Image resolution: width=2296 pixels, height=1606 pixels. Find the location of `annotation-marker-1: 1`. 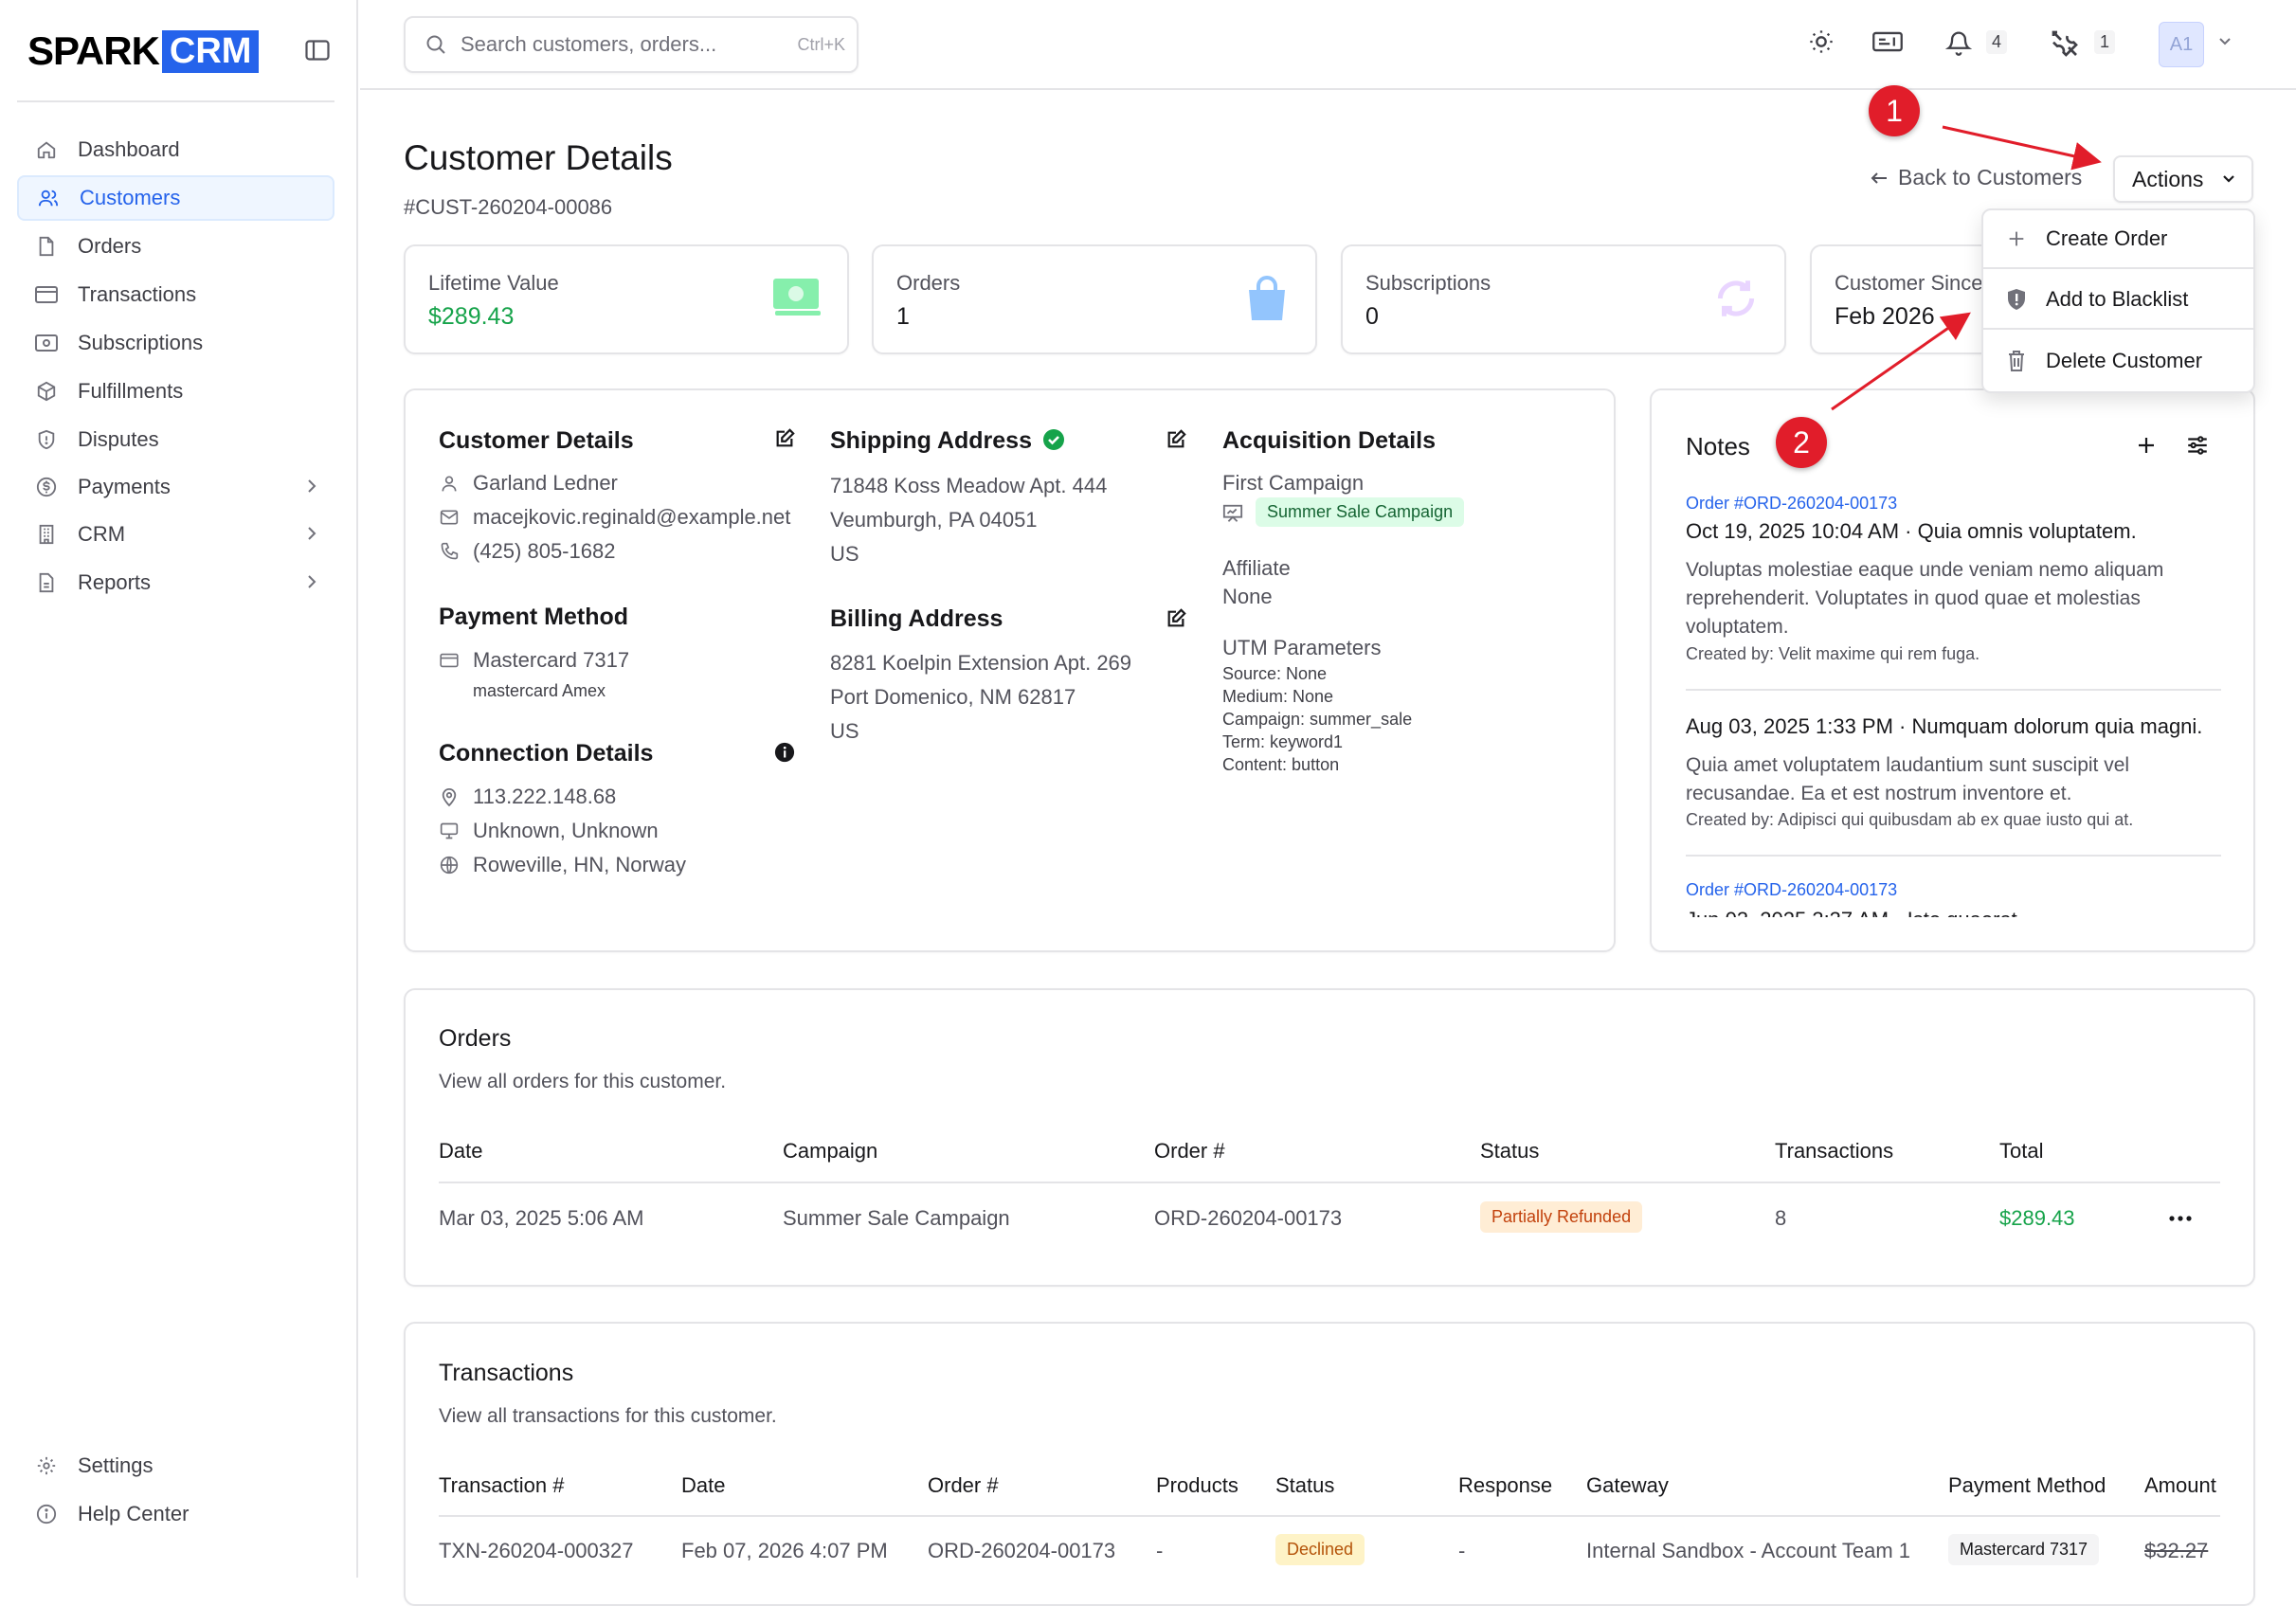

annotation-marker-1: 1 is located at coordinates (1894, 110).